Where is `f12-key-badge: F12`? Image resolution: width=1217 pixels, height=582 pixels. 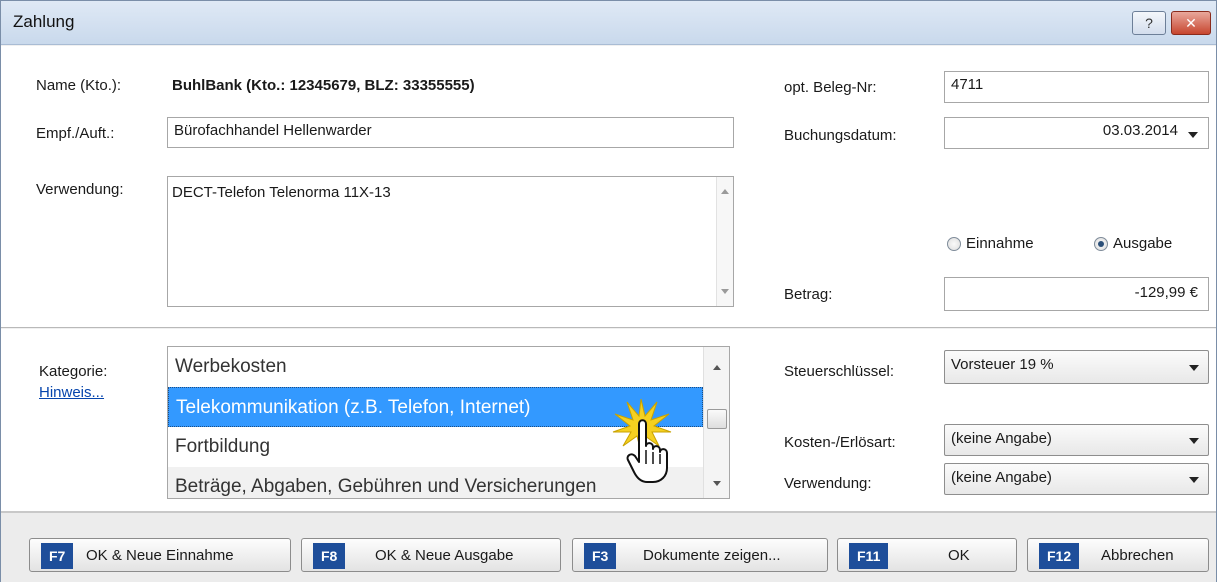 f12-key-badge: F12 is located at coordinates (1059, 556).